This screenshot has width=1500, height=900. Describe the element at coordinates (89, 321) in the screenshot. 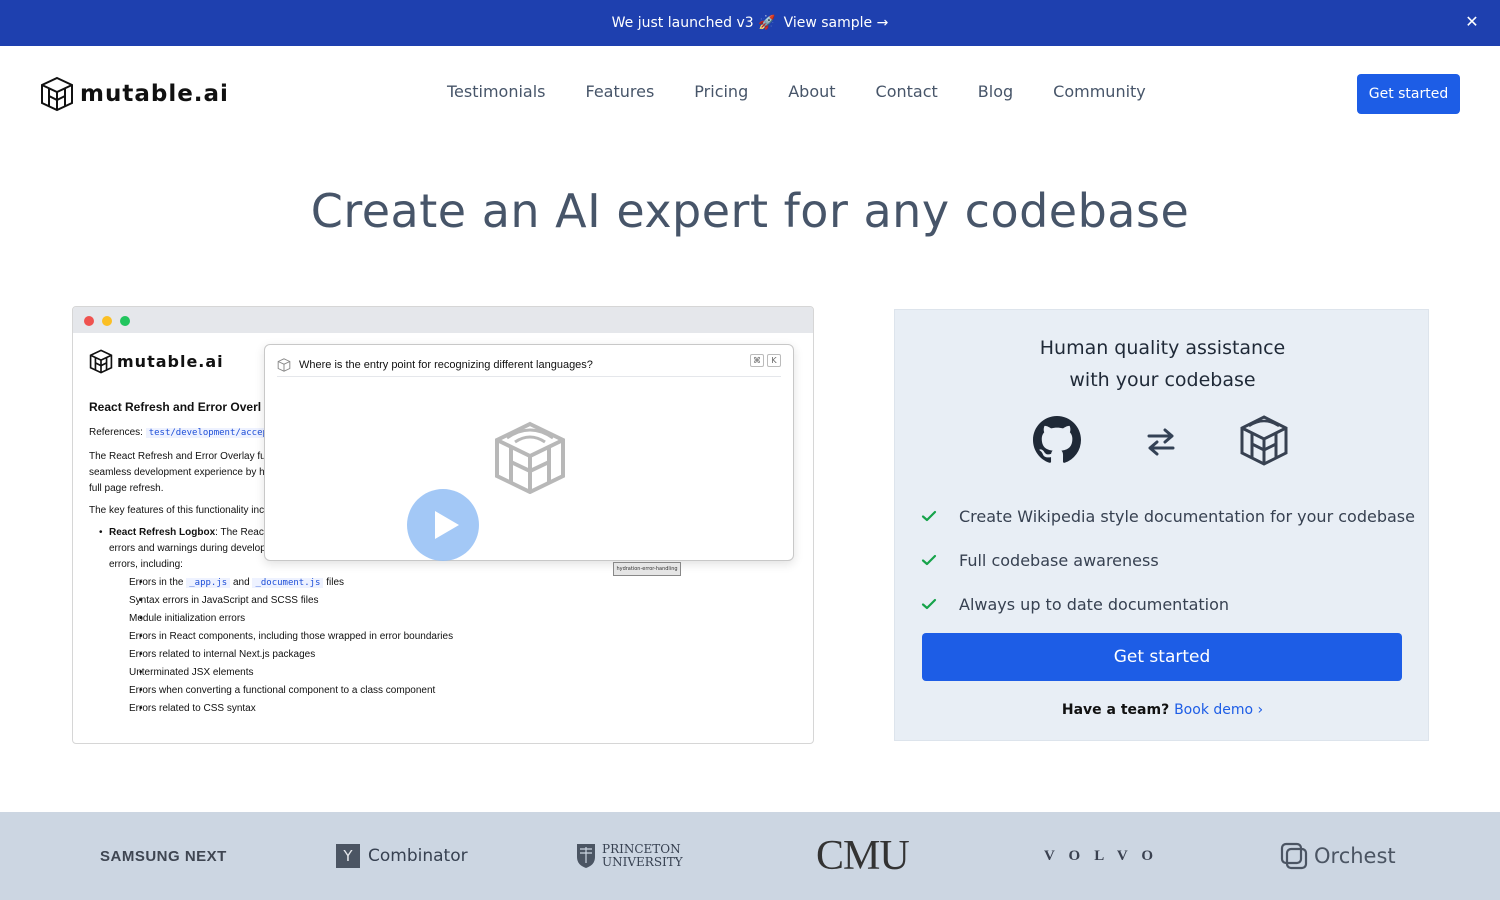

I see `close-dot-icon` at that location.